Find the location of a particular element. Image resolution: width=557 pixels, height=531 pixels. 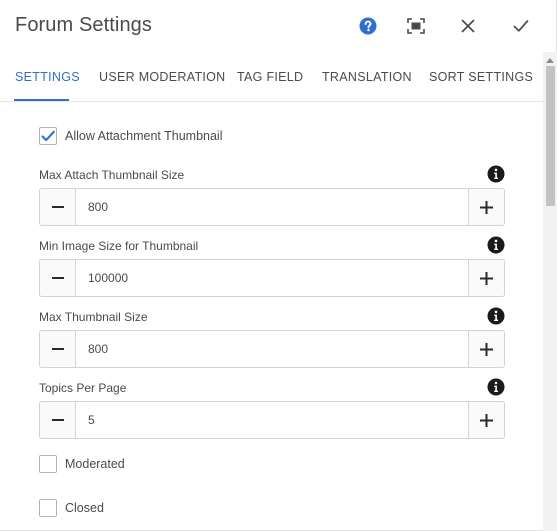

help-button is located at coordinates (368, 26).